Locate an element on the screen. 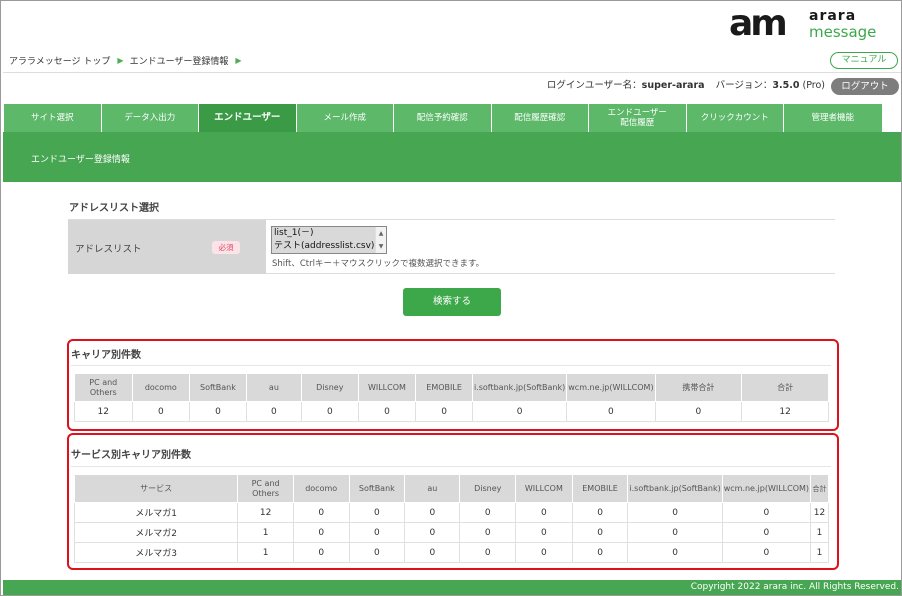 Image resolution: width=902 pixels, height=596 pixels. address-list-option: list_1(－) is located at coordinates (324, 233).